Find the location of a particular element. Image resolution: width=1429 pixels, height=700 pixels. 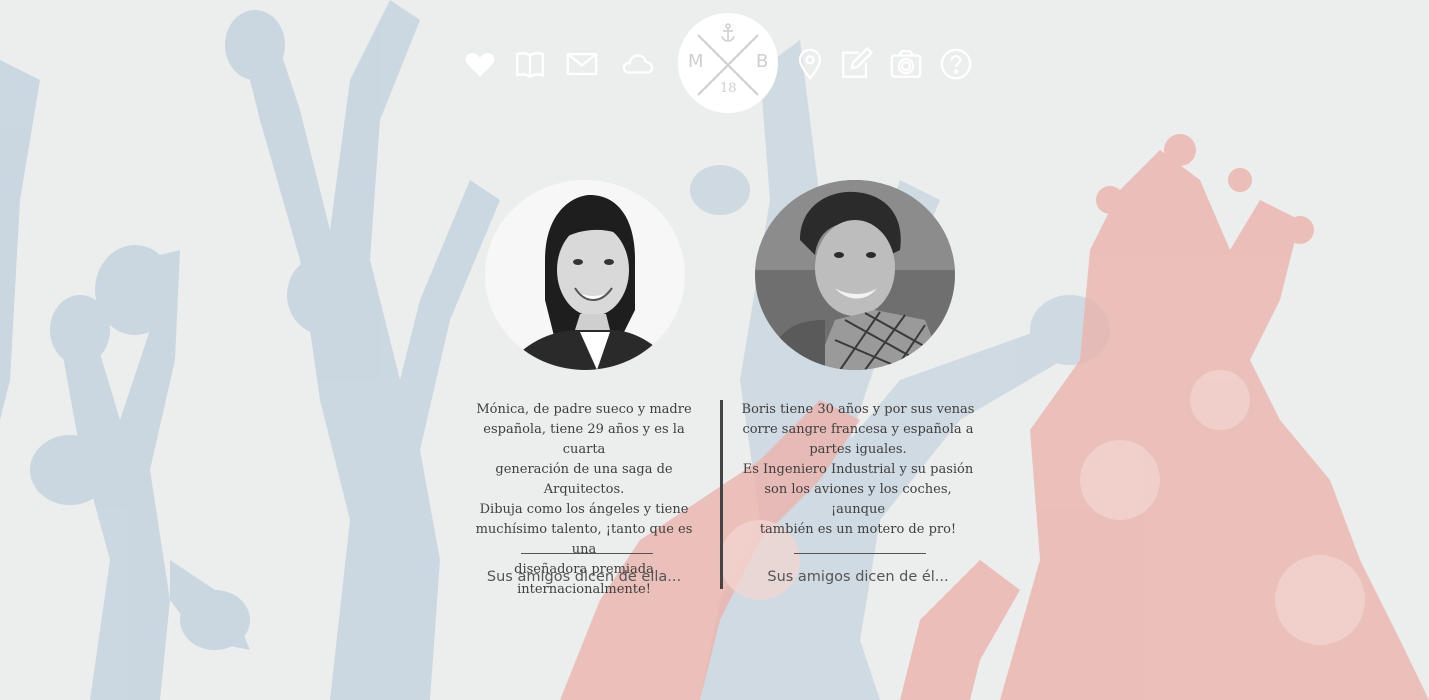

boris-portrait is located at coordinates (855, 275).